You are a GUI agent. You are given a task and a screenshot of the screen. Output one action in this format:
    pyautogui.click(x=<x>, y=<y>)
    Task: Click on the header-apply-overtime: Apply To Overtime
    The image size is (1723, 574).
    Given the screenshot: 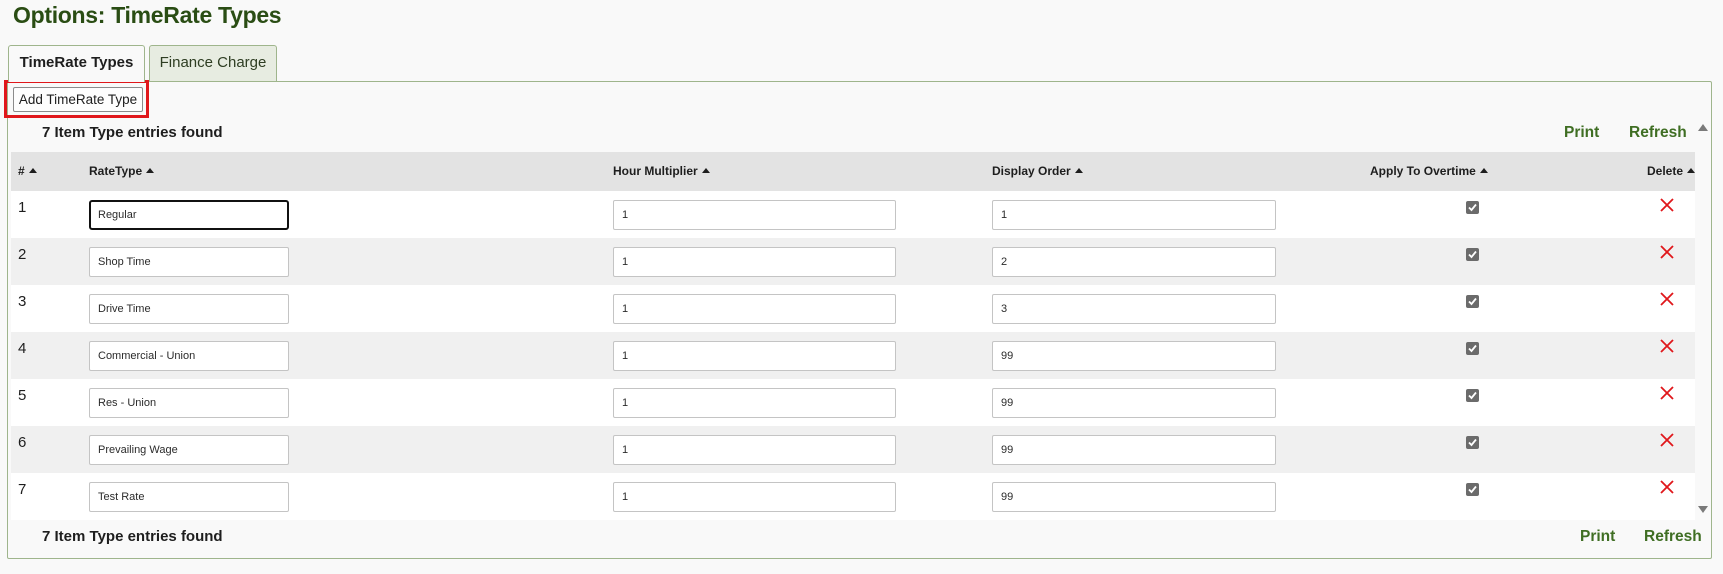 What is the action you would take?
    pyautogui.click(x=1429, y=171)
    